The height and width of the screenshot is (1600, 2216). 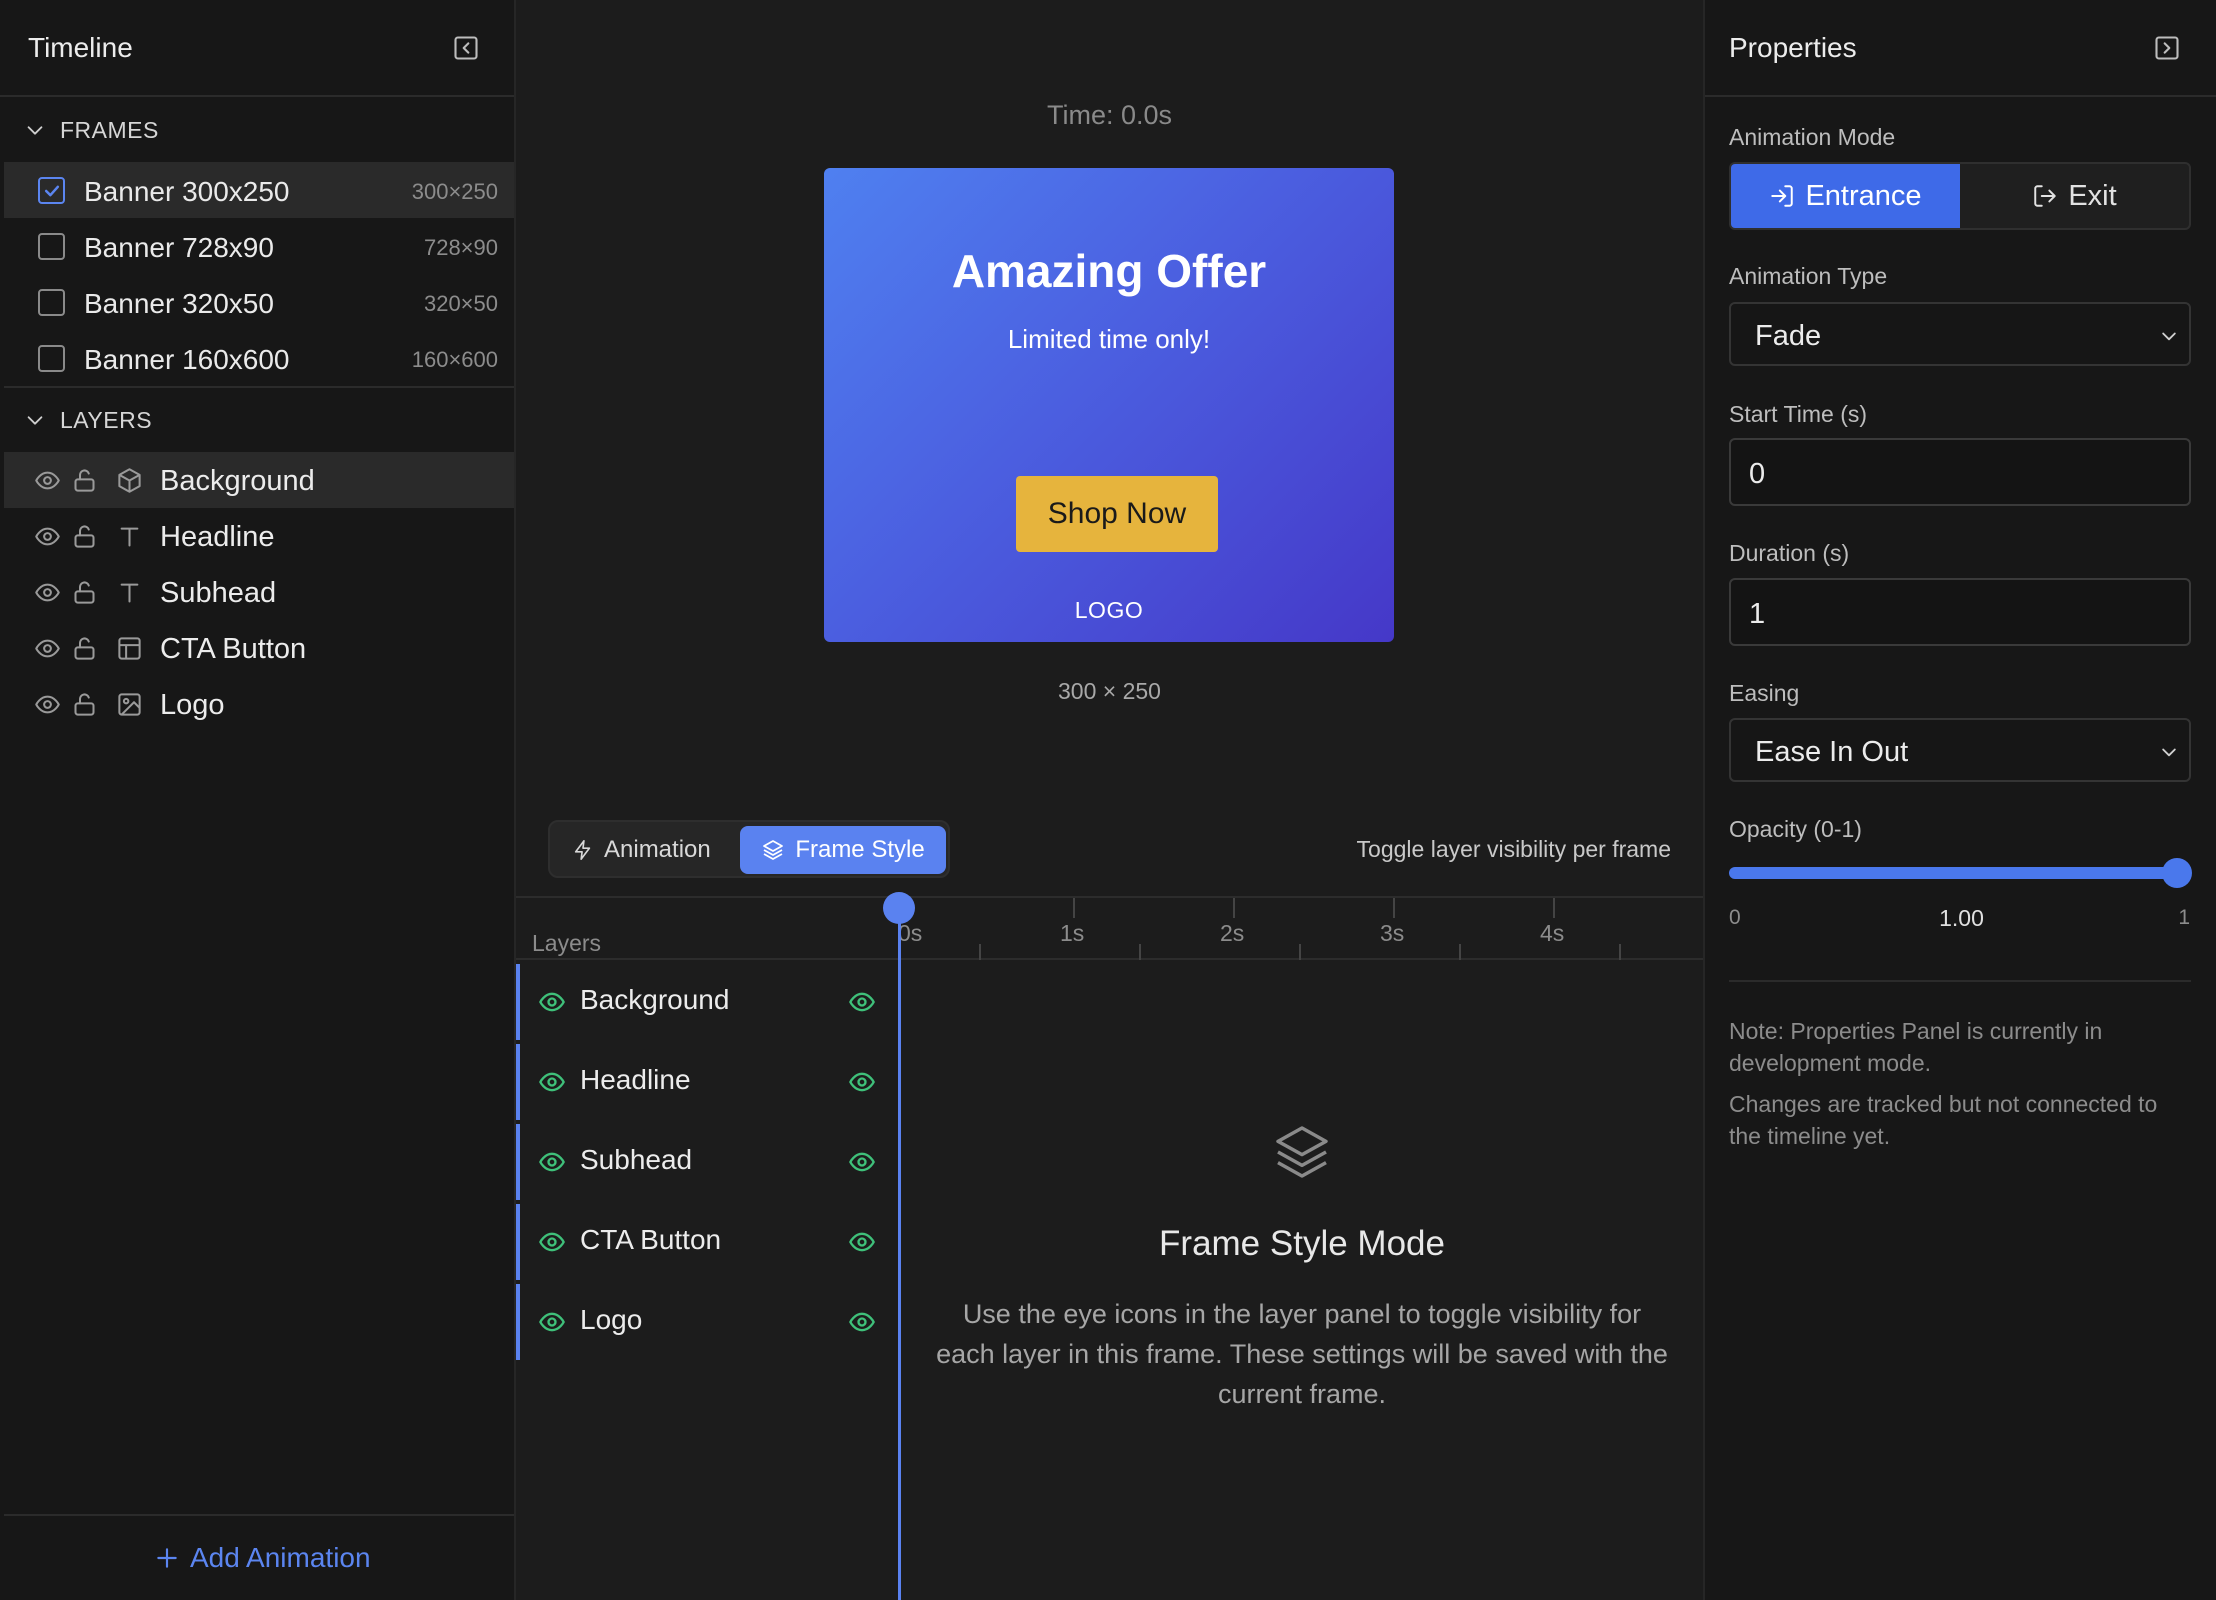 I want to click on layer-item: Headline, so click(x=259, y=536).